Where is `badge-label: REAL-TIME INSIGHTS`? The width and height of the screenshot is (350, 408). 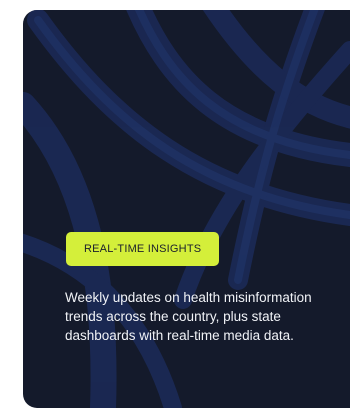
badge-label: REAL-TIME INSIGHTS is located at coordinates (143, 249).